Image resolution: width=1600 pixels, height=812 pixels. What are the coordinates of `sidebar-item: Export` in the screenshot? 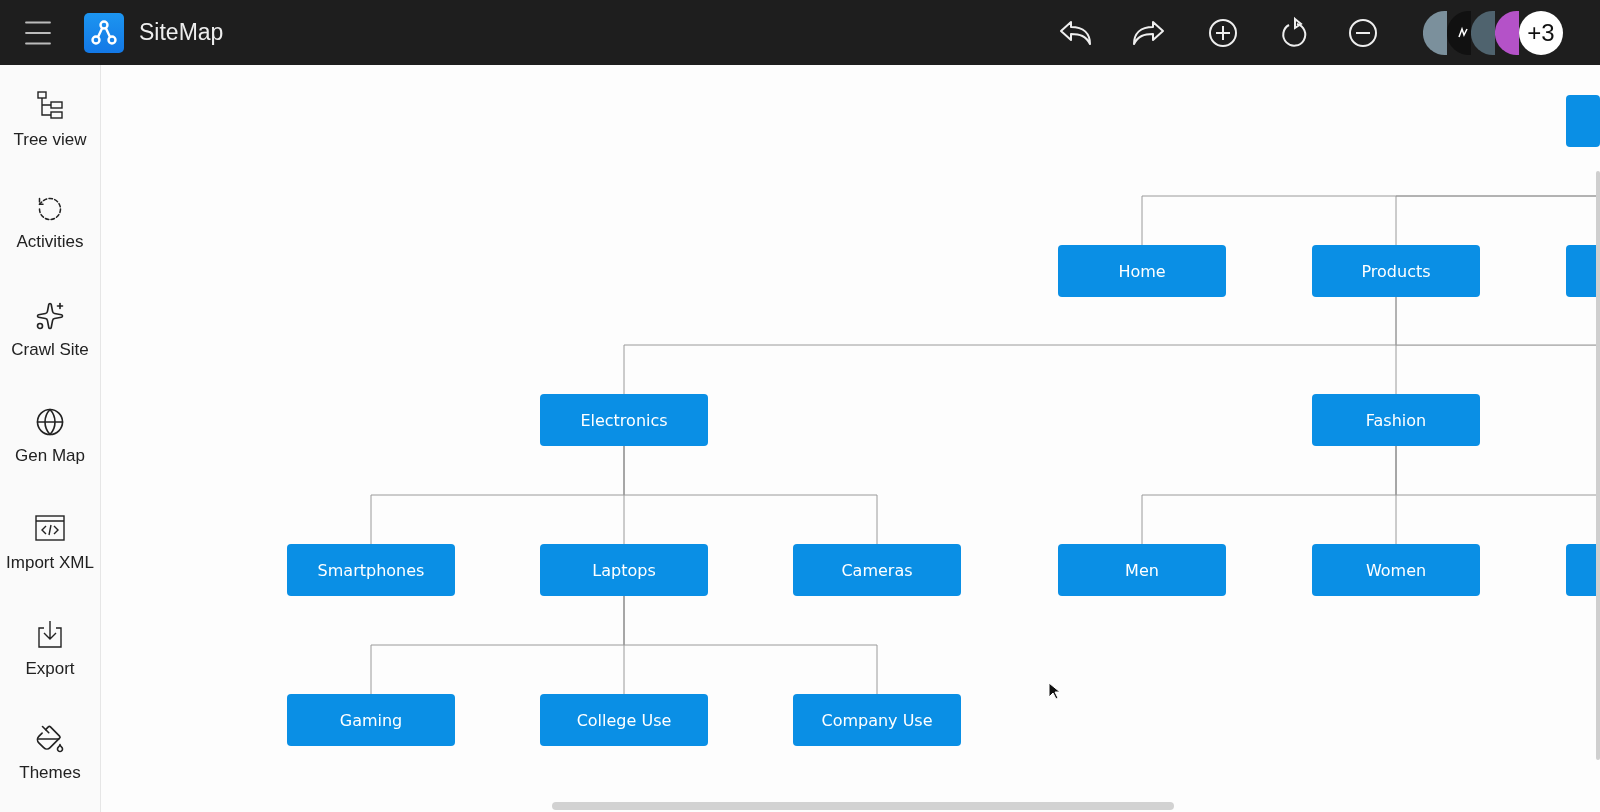 It's located at (50, 660).